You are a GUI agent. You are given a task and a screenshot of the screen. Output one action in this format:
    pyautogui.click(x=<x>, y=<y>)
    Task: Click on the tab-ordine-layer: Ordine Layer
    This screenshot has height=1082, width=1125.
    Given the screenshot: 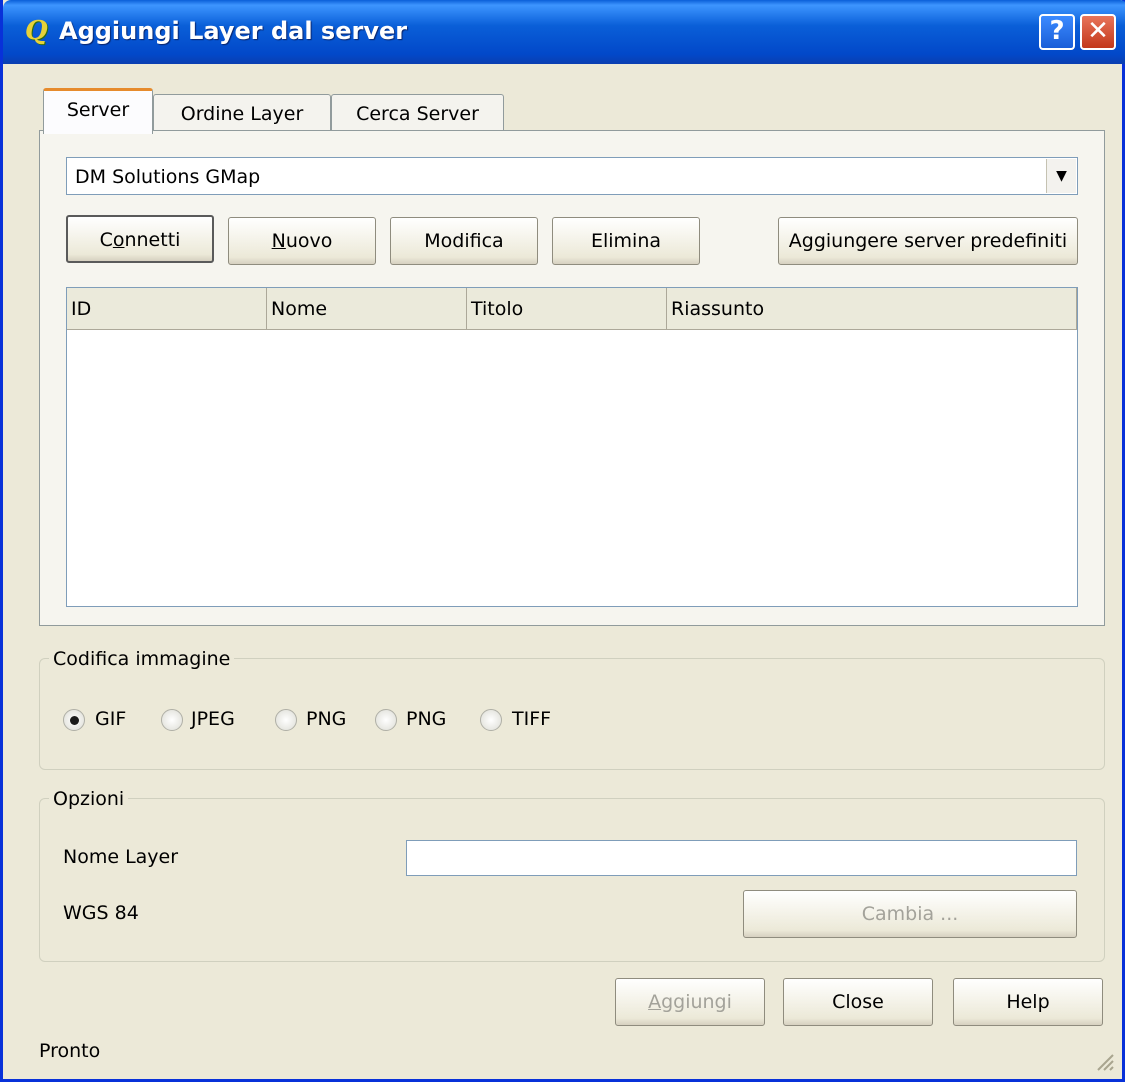 What is the action you would take?
    pyautogui.click(x=242, y=114)
    